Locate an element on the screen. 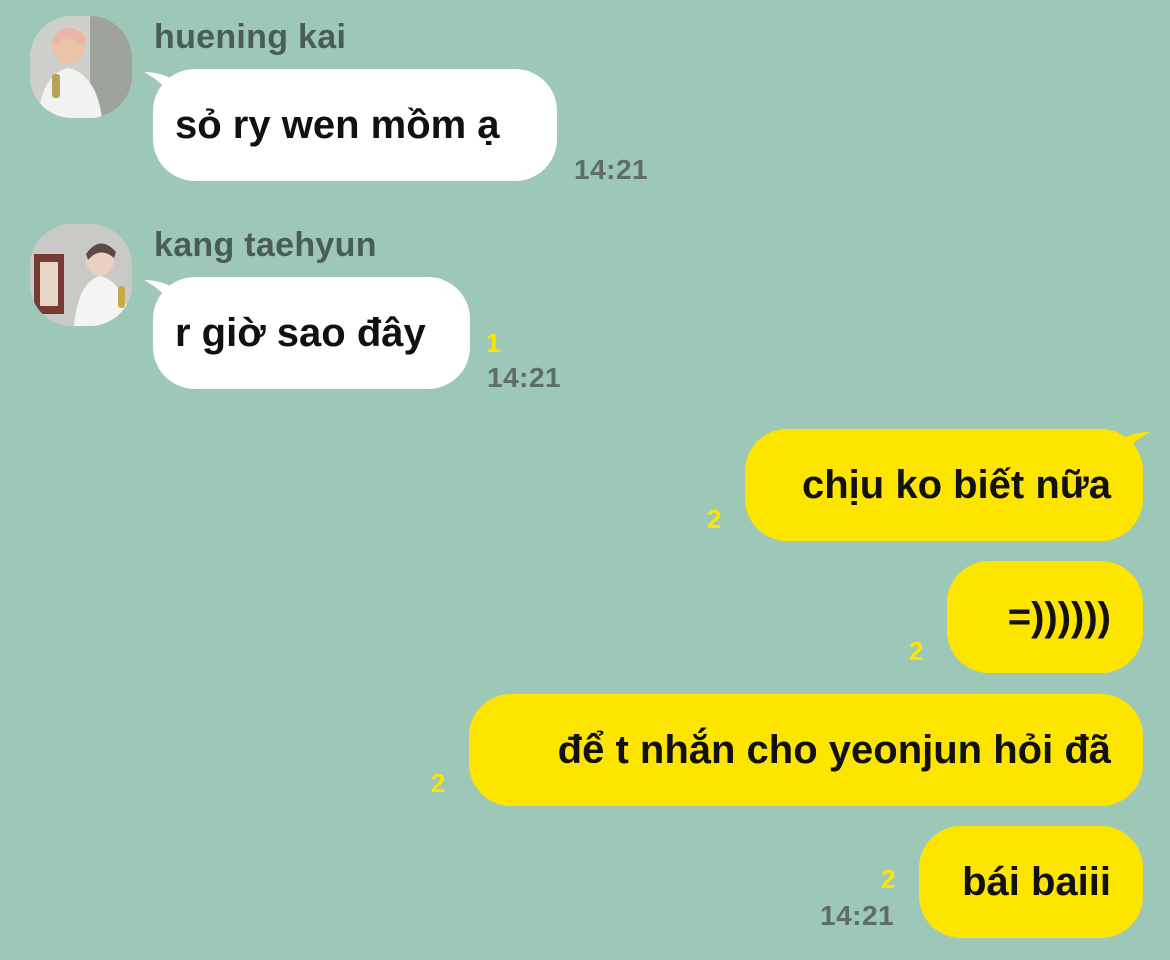 The width and height of the screenshot is (1170, 960). sender-name: huening kai is located at coordinates (250, 37).